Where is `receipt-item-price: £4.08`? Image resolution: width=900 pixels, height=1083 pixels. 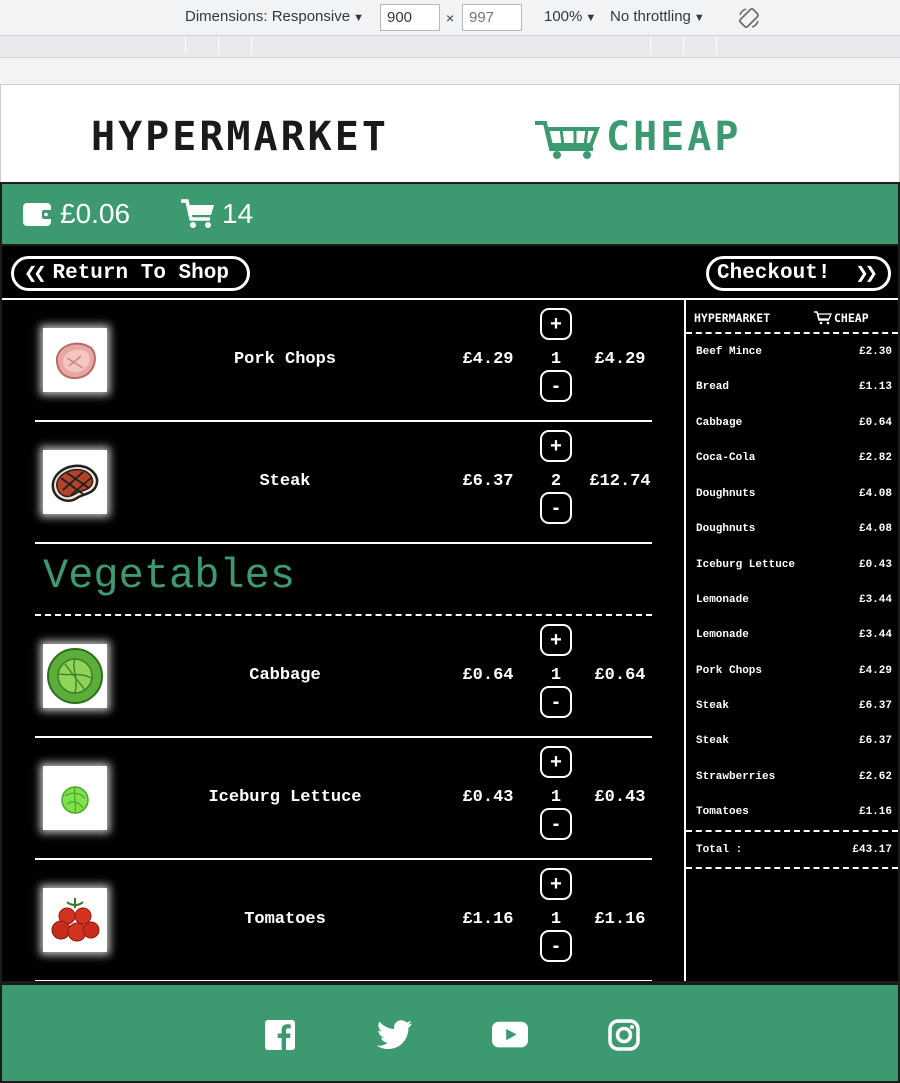 receipt-item-price: £4.08 is located at coordinates (875, 494).